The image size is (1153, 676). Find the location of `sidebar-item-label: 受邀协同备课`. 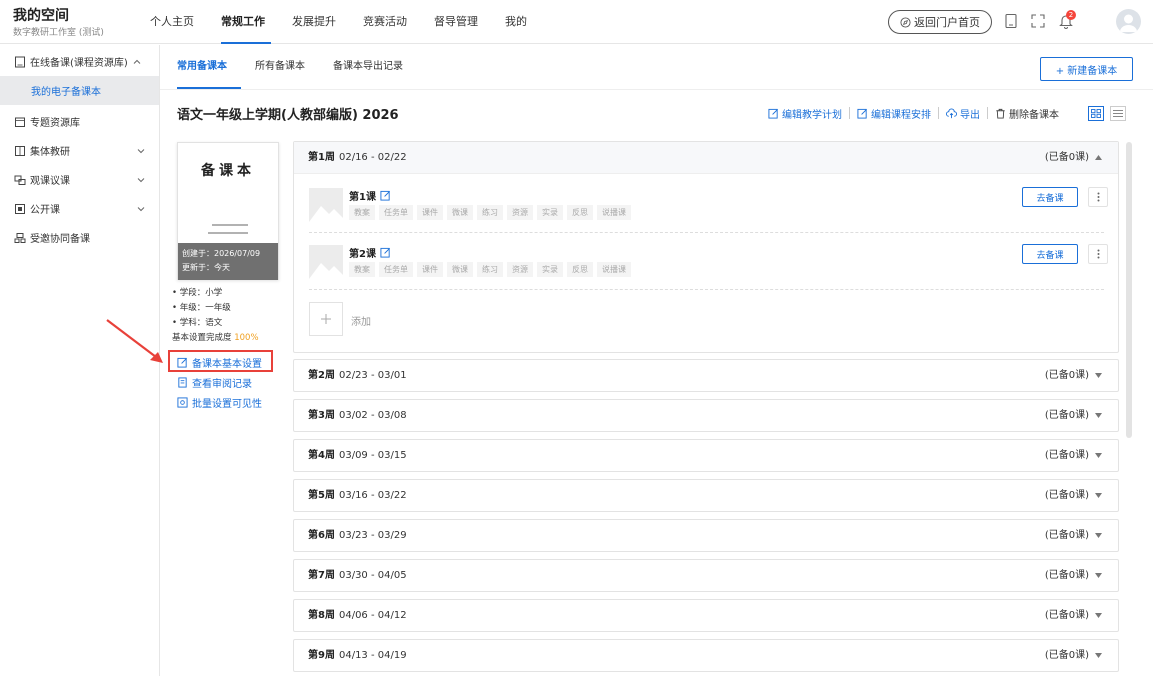

sidebar-item-label: 受邀协同备课 is located at coordinates (60, 239).